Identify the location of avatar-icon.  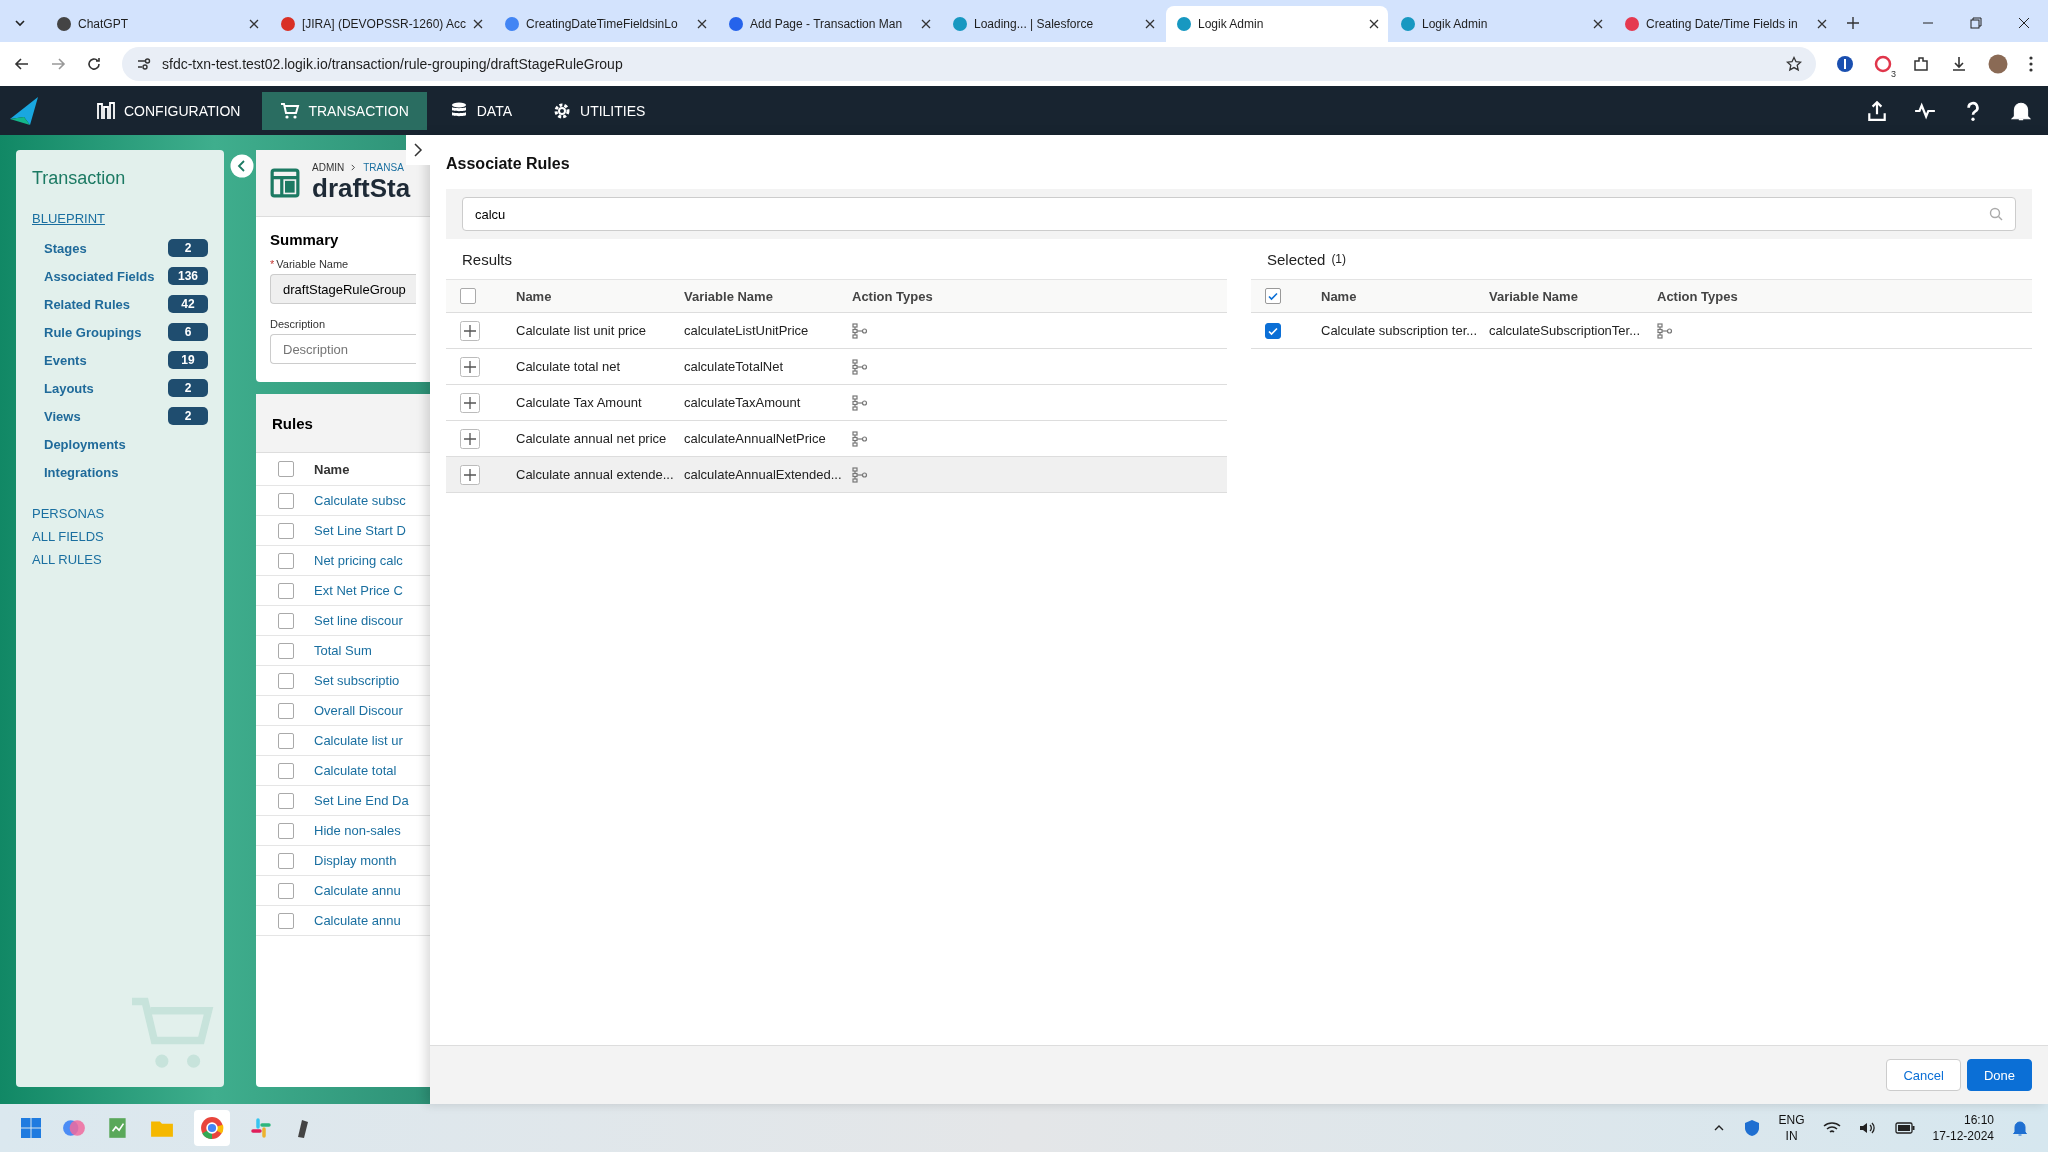
(1998, 64).